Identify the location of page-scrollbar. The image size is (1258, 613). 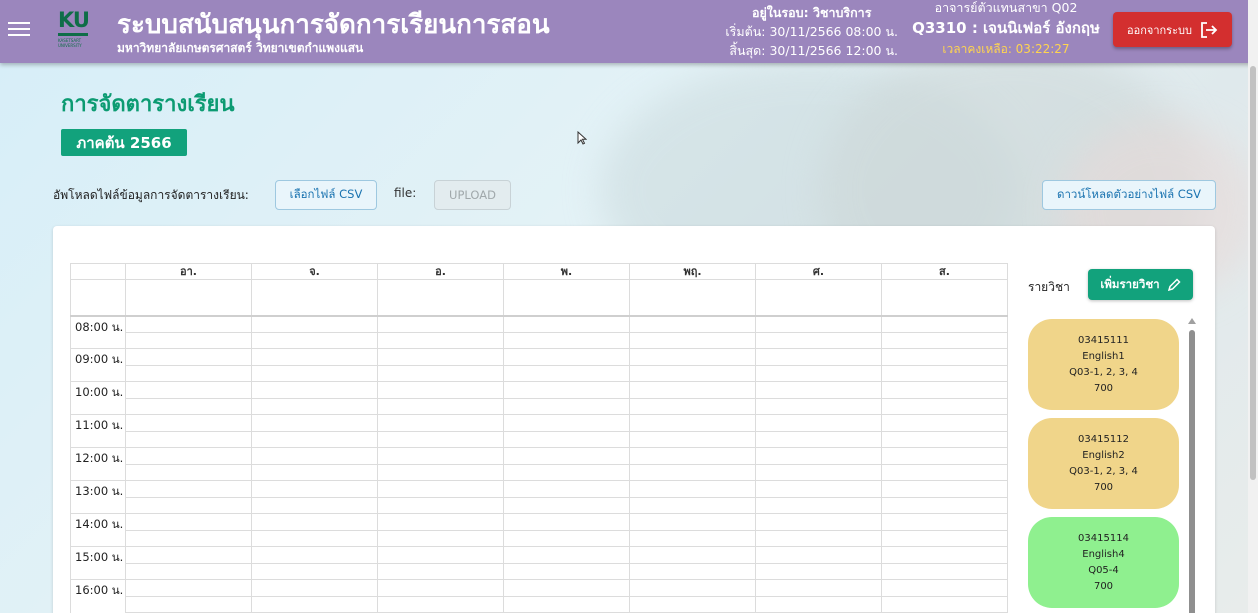
(1253, 306).